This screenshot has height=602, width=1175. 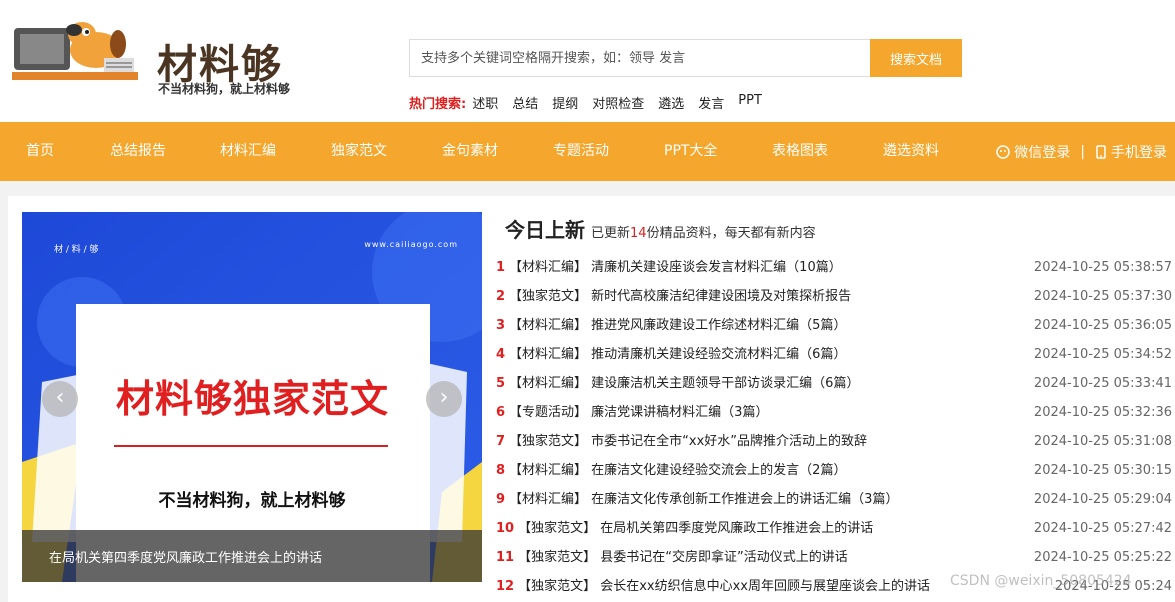 I want to click on hot-searches: 热门搜索: 述职 总结 提纲 对照检查 遴选 发言 PPT, so click(x=592, y=102).